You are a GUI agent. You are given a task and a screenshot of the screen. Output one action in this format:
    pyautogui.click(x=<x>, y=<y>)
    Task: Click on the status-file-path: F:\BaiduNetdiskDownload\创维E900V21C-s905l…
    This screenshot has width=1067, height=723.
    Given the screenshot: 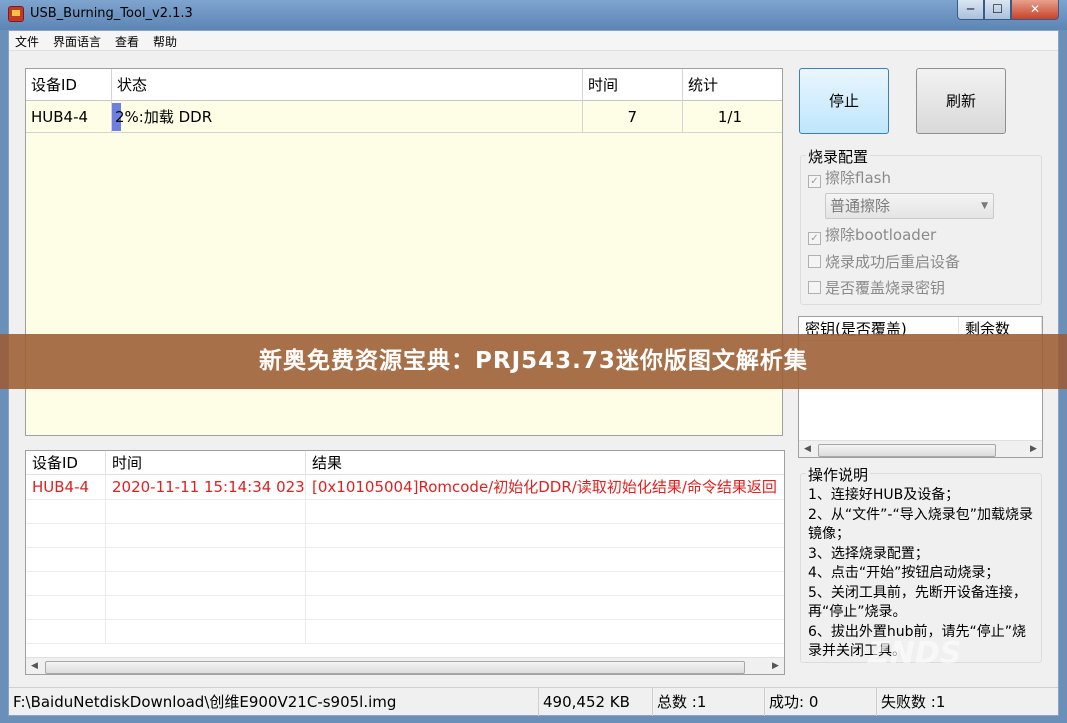 What is the action you would take?
    pyautogui.click(x=274, y=702)
    